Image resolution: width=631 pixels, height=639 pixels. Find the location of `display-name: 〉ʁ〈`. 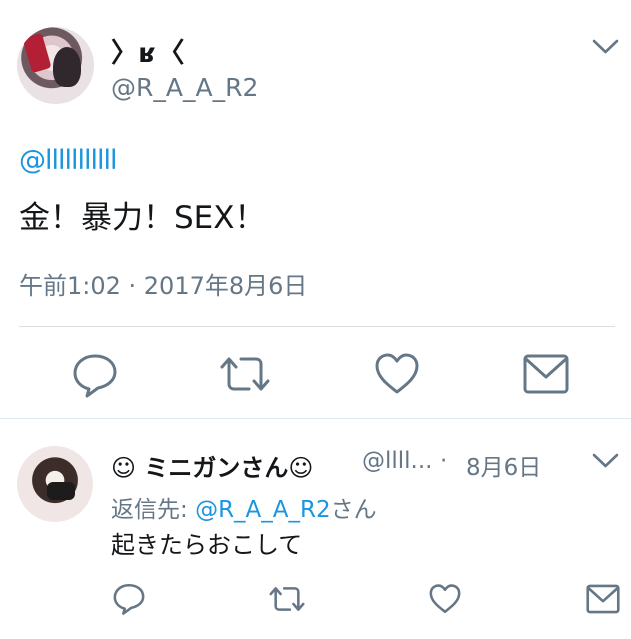

display-name: 〉ʁ〈 is located at coordinates (148, 50).